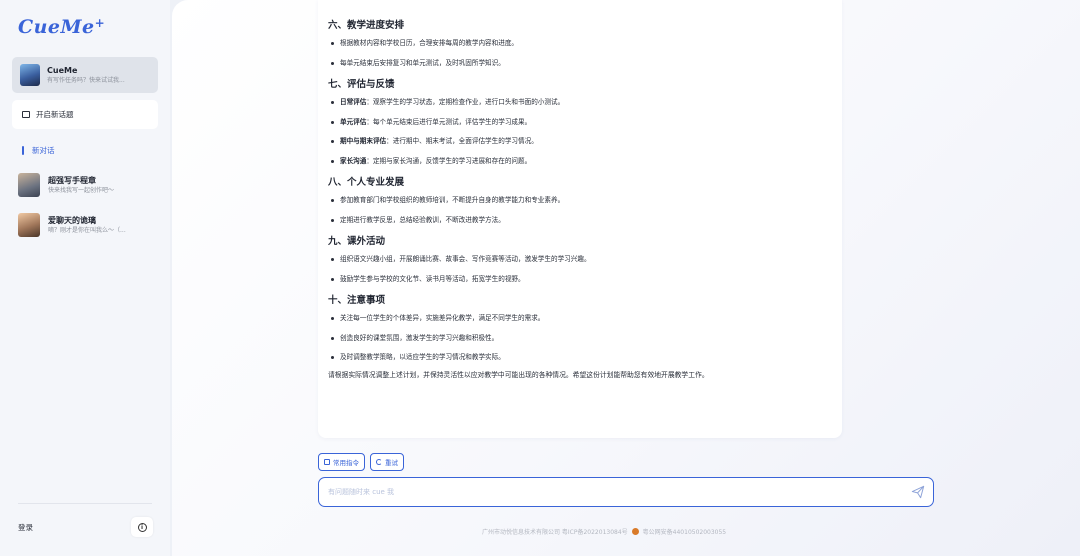  Describe the element at coordinates (452, 200) in the screenshot. I see `list-item-text: 参加教育部门和学校组织的教师培训，不断提升自身的教学能力和专业素养。` at that location.